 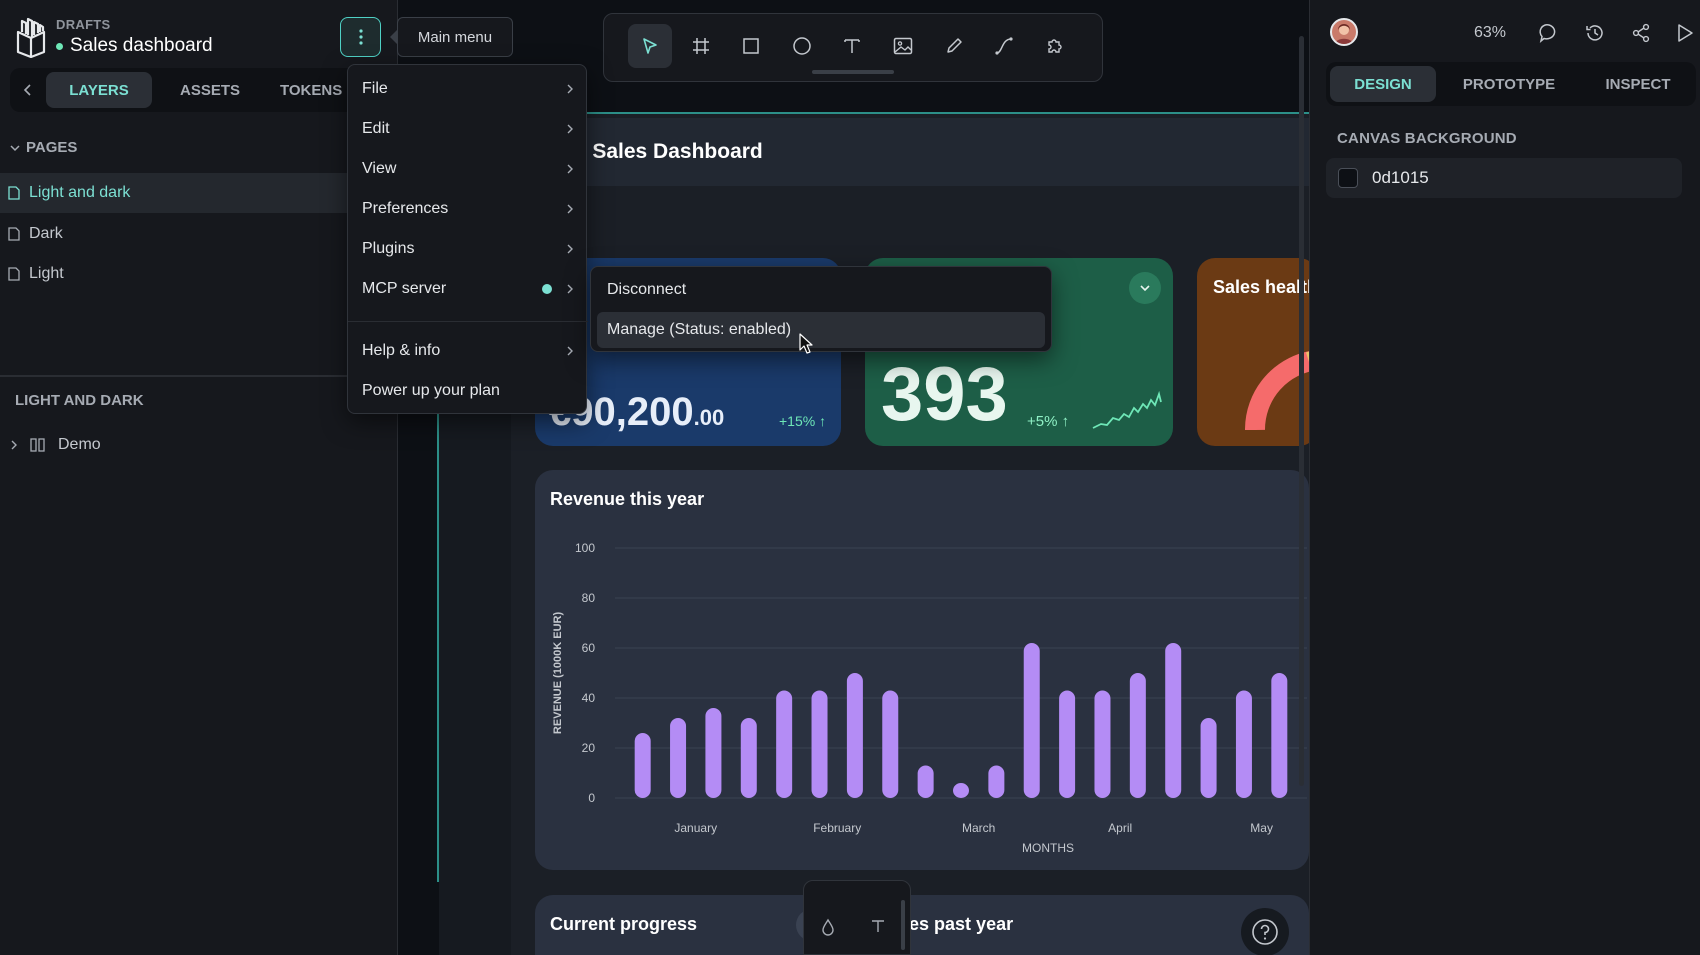 I want to click on panel-resize-handle, so click(x=199, y=376).